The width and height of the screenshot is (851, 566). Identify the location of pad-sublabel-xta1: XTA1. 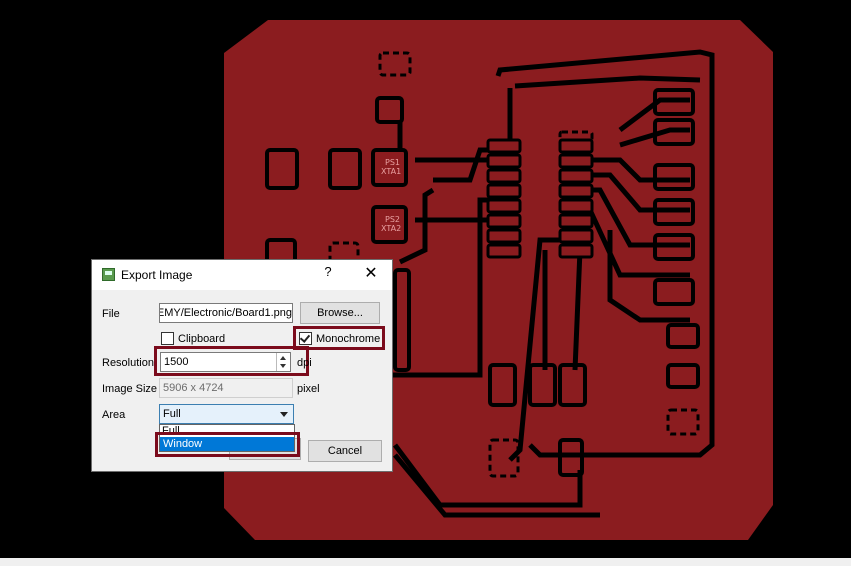
(391, 171).